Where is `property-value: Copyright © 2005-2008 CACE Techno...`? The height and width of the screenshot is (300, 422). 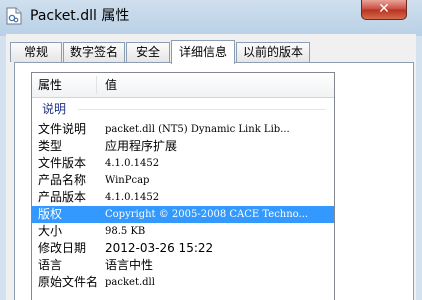
property-value: Copyright © 2005-2008 CACE Techno... is located at coordinates (207, 214).